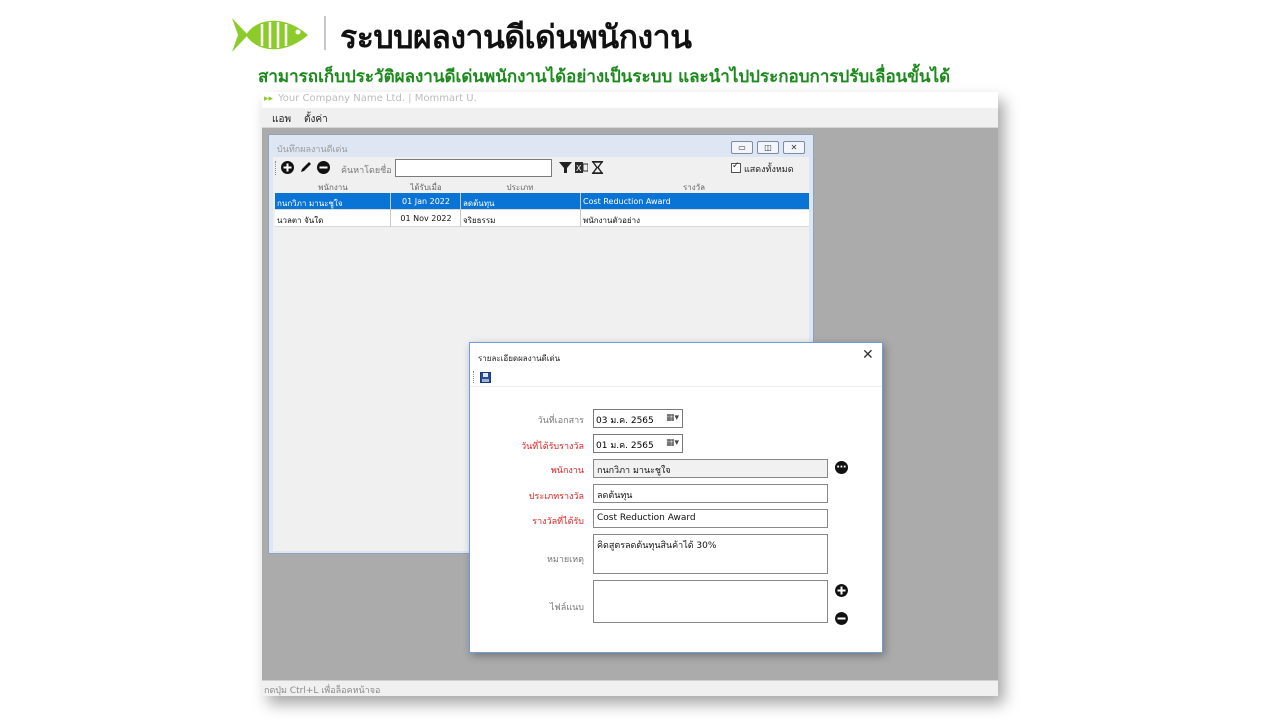 The height and width of the screenshot is (720, 1280). What do you see at coordinates (310, 203) in the screenshot?
I see `cell-employee: กนกวิภา มานะชูใจ` at bounding box center [310, 203].